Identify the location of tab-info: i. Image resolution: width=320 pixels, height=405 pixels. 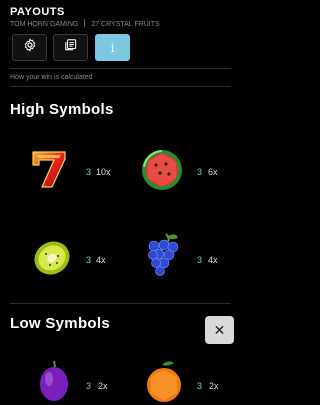
(112, 47).